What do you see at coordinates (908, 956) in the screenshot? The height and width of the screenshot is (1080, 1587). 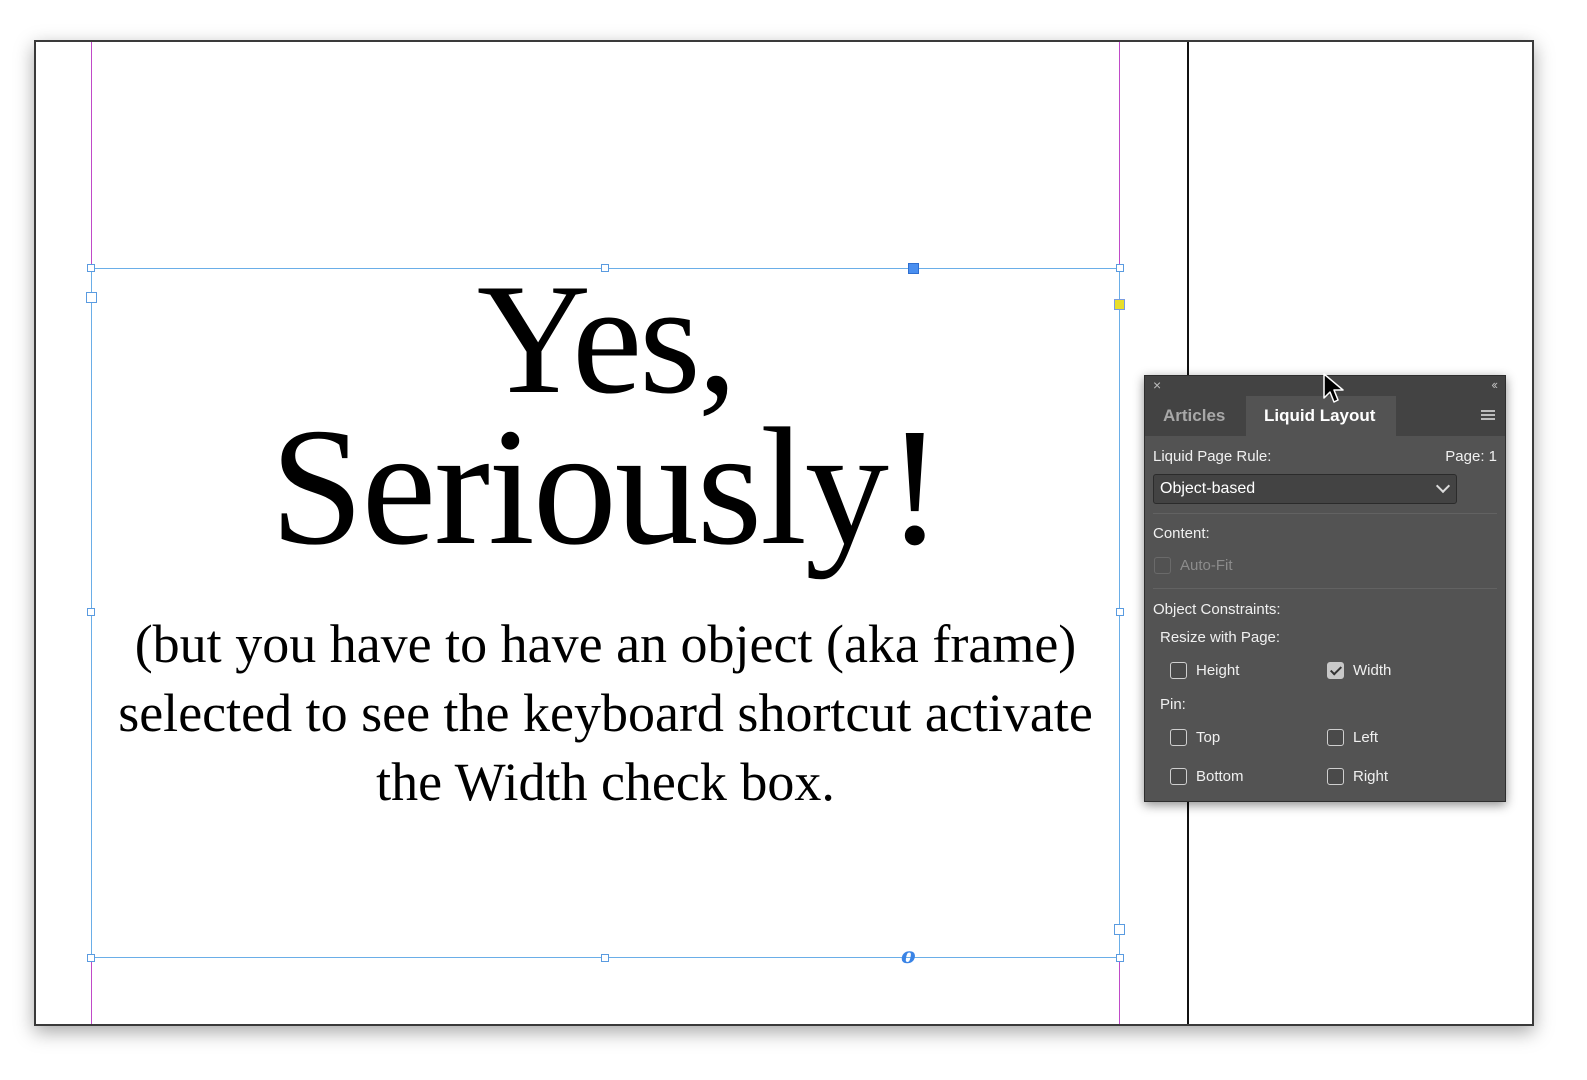 I see `anchored-object-icon: o` at bounding box center [908, 956].